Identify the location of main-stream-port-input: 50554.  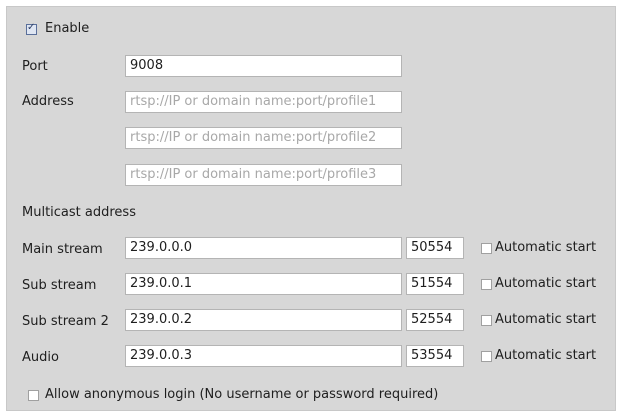
(435, 248).